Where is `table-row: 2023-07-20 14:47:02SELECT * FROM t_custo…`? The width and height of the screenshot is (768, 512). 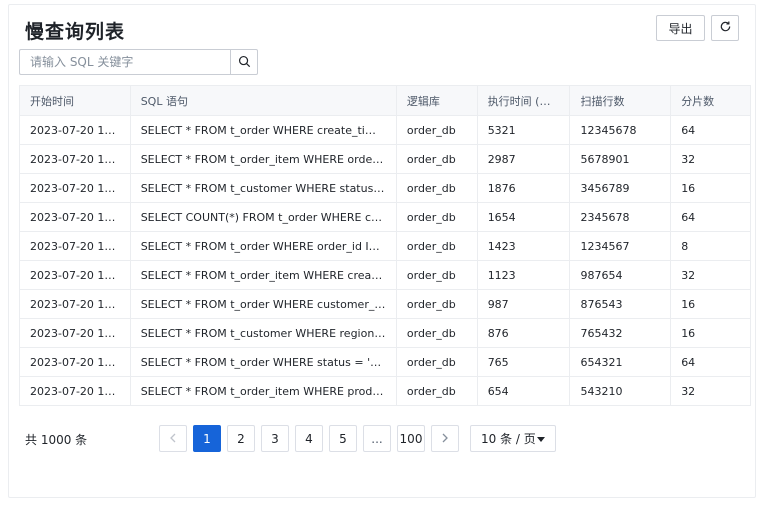 table-row: 2023-07-20 14:47:02SELECT * FROM t_custo… is located at coordinates (385, 188).